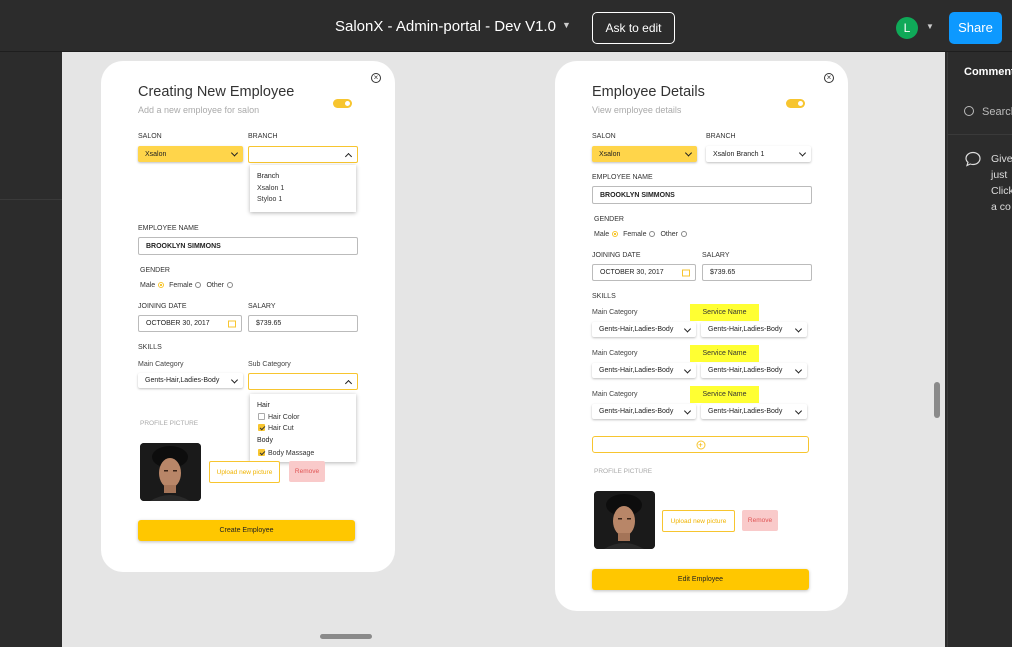 This screenshot has height=647, width=1012. What do you see at coordinates (303, 381) in the screenshot?
I see `sub-category-select` at bounding box center [303, 381].